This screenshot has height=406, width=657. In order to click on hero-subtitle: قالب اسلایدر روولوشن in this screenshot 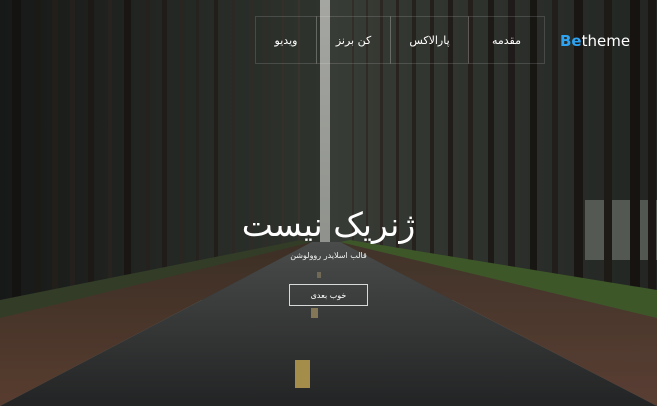, I will do `click(328, 255)`.